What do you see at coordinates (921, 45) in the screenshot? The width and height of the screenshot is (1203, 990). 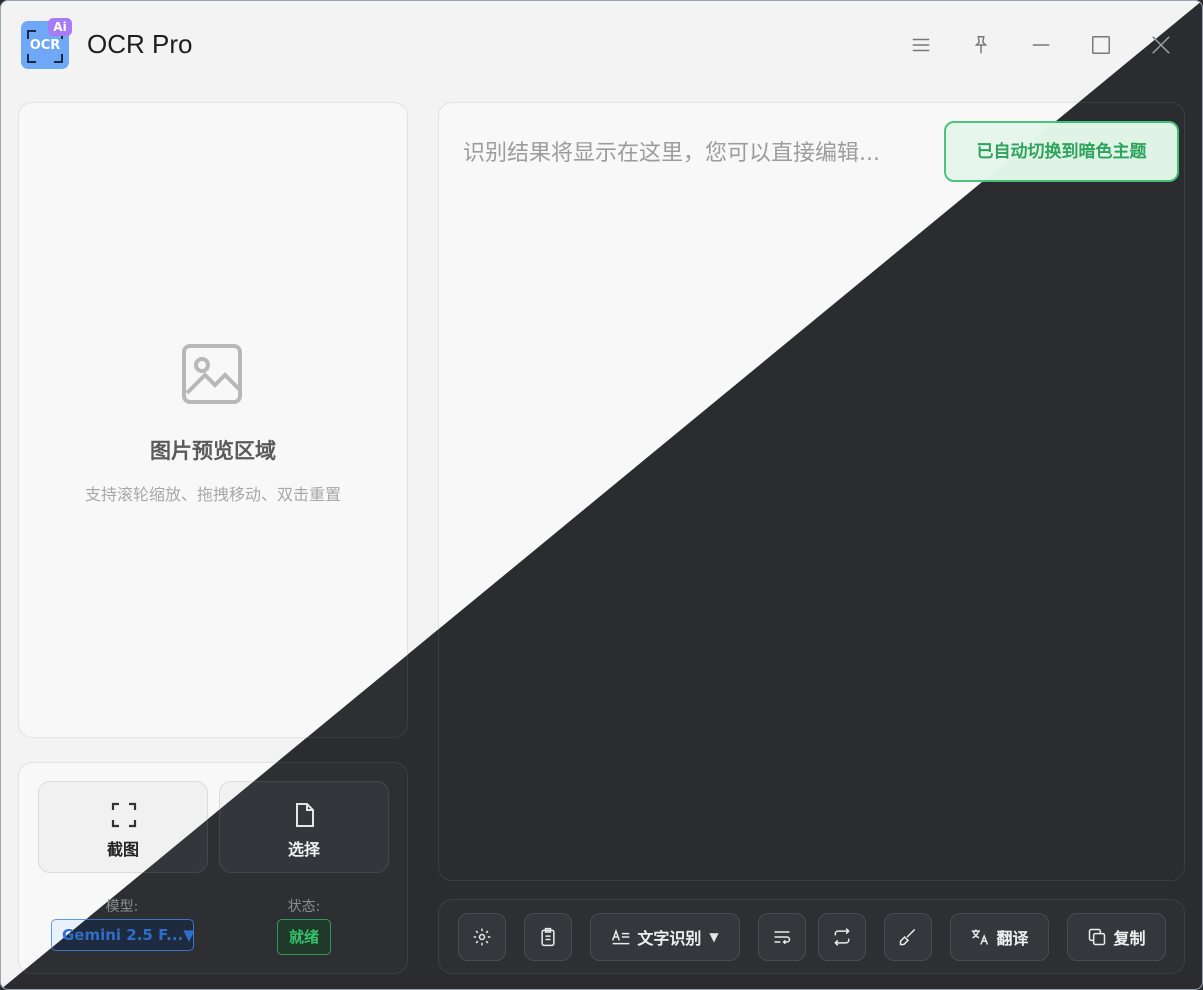 I see `menu-icon` at bounding box center [921, 45].